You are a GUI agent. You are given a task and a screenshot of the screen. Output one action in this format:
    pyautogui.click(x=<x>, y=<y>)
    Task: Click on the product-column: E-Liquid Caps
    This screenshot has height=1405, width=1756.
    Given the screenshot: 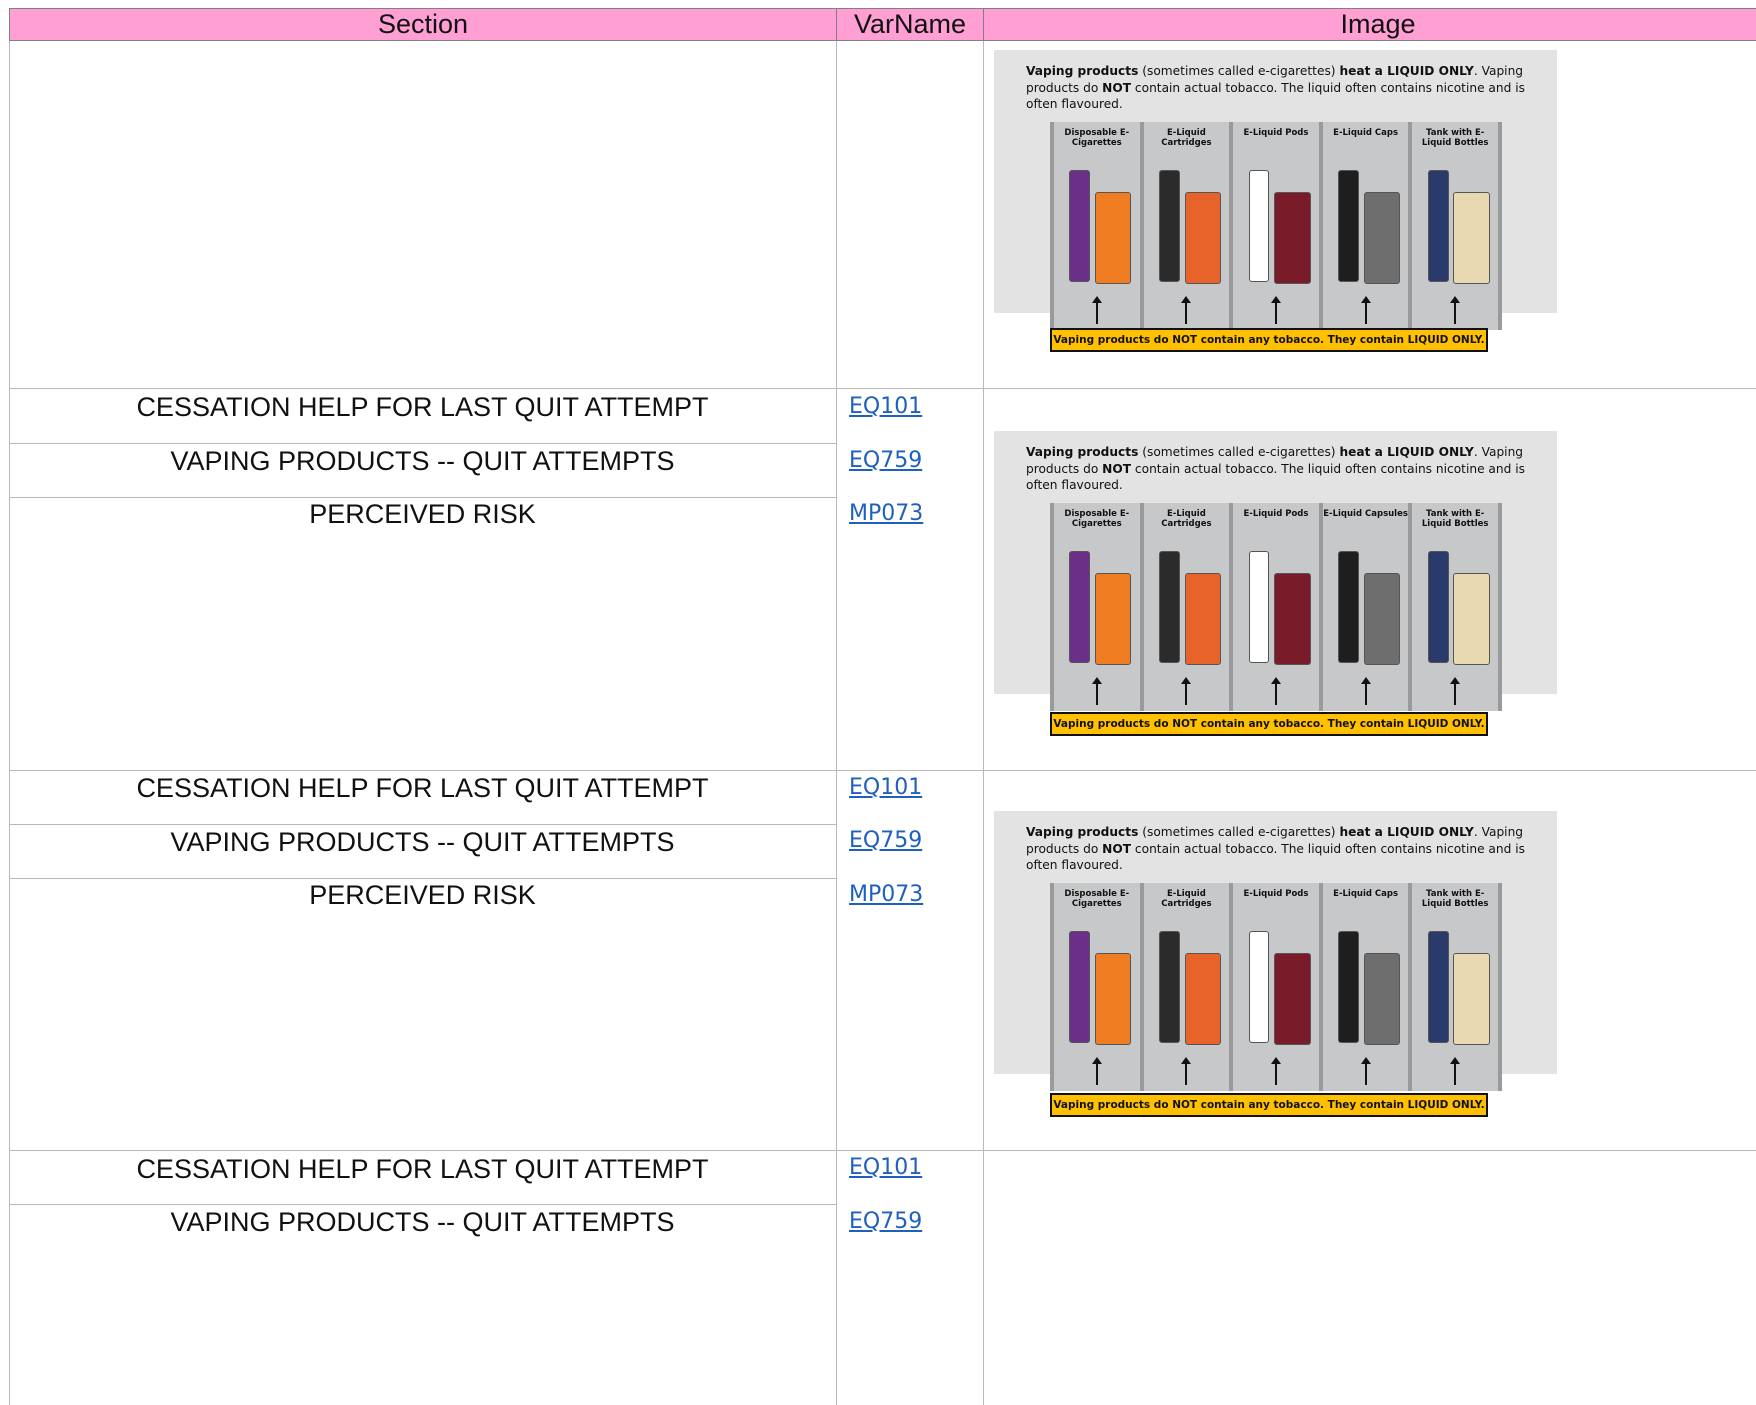 What is the action you would take?
    pyautogui.click(x=1365, y=226)
    